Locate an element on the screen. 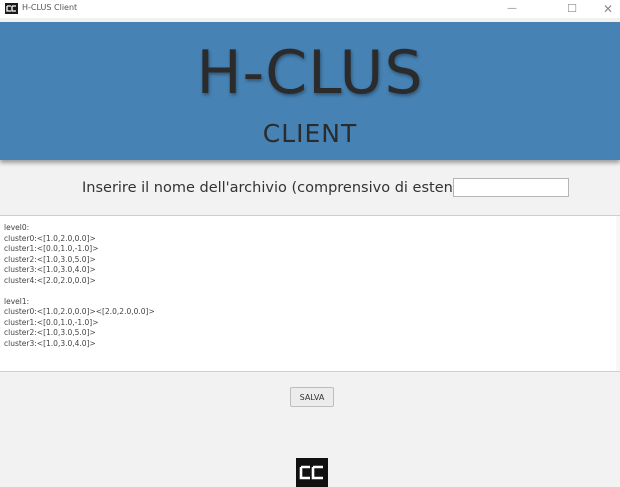  filename-input is located at coordinates (511, 187).